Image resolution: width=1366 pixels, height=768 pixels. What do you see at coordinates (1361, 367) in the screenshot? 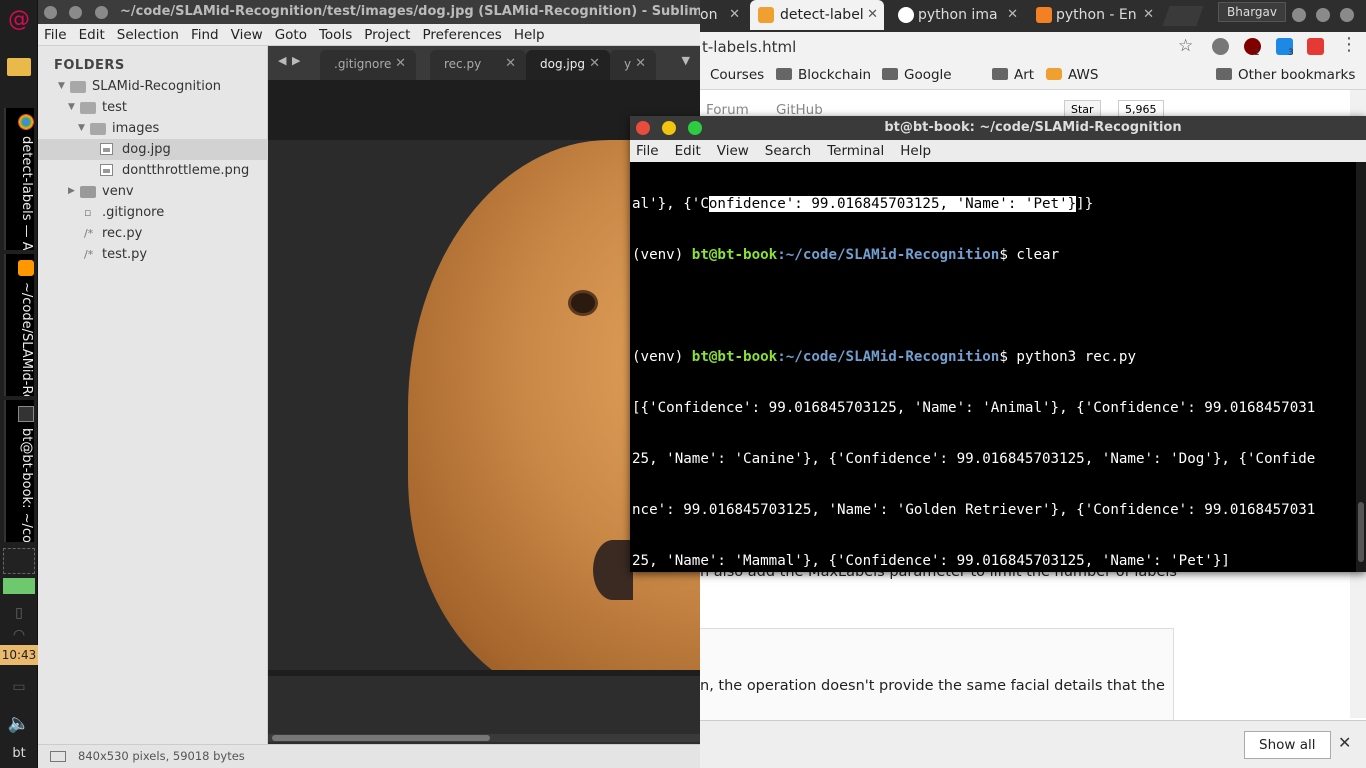
I see `terminal-scrollbar` at bounding box center [1361, 367].